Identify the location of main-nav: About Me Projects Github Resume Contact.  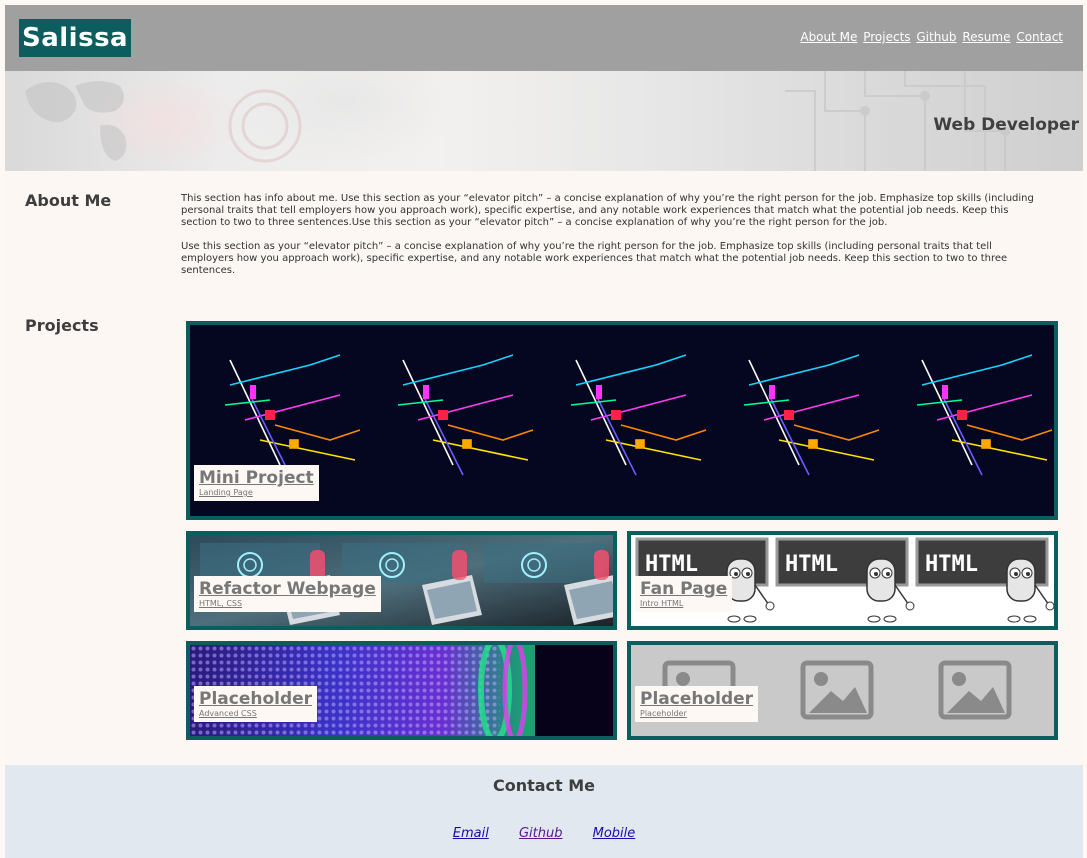
(930, 37).